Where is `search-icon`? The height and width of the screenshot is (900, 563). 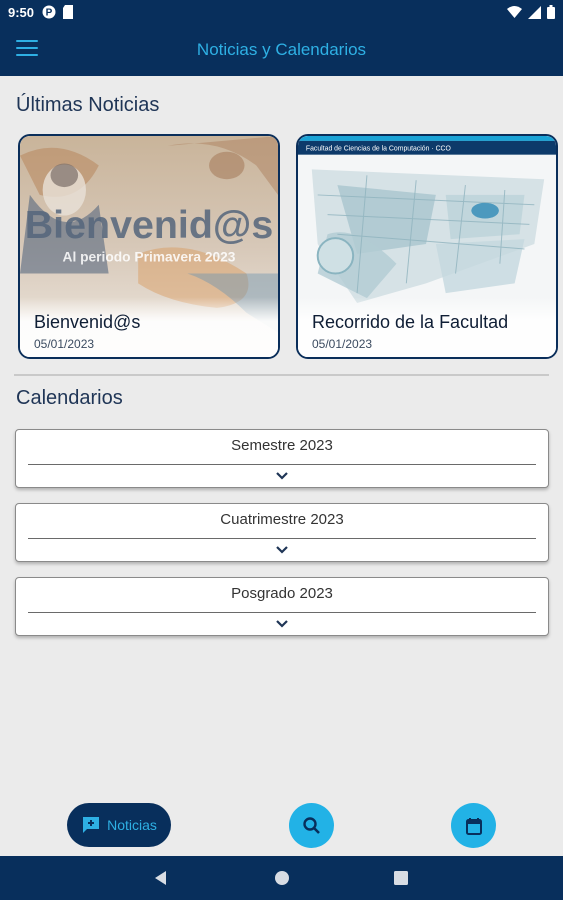
search-icon is located at coordinates (311, 825).